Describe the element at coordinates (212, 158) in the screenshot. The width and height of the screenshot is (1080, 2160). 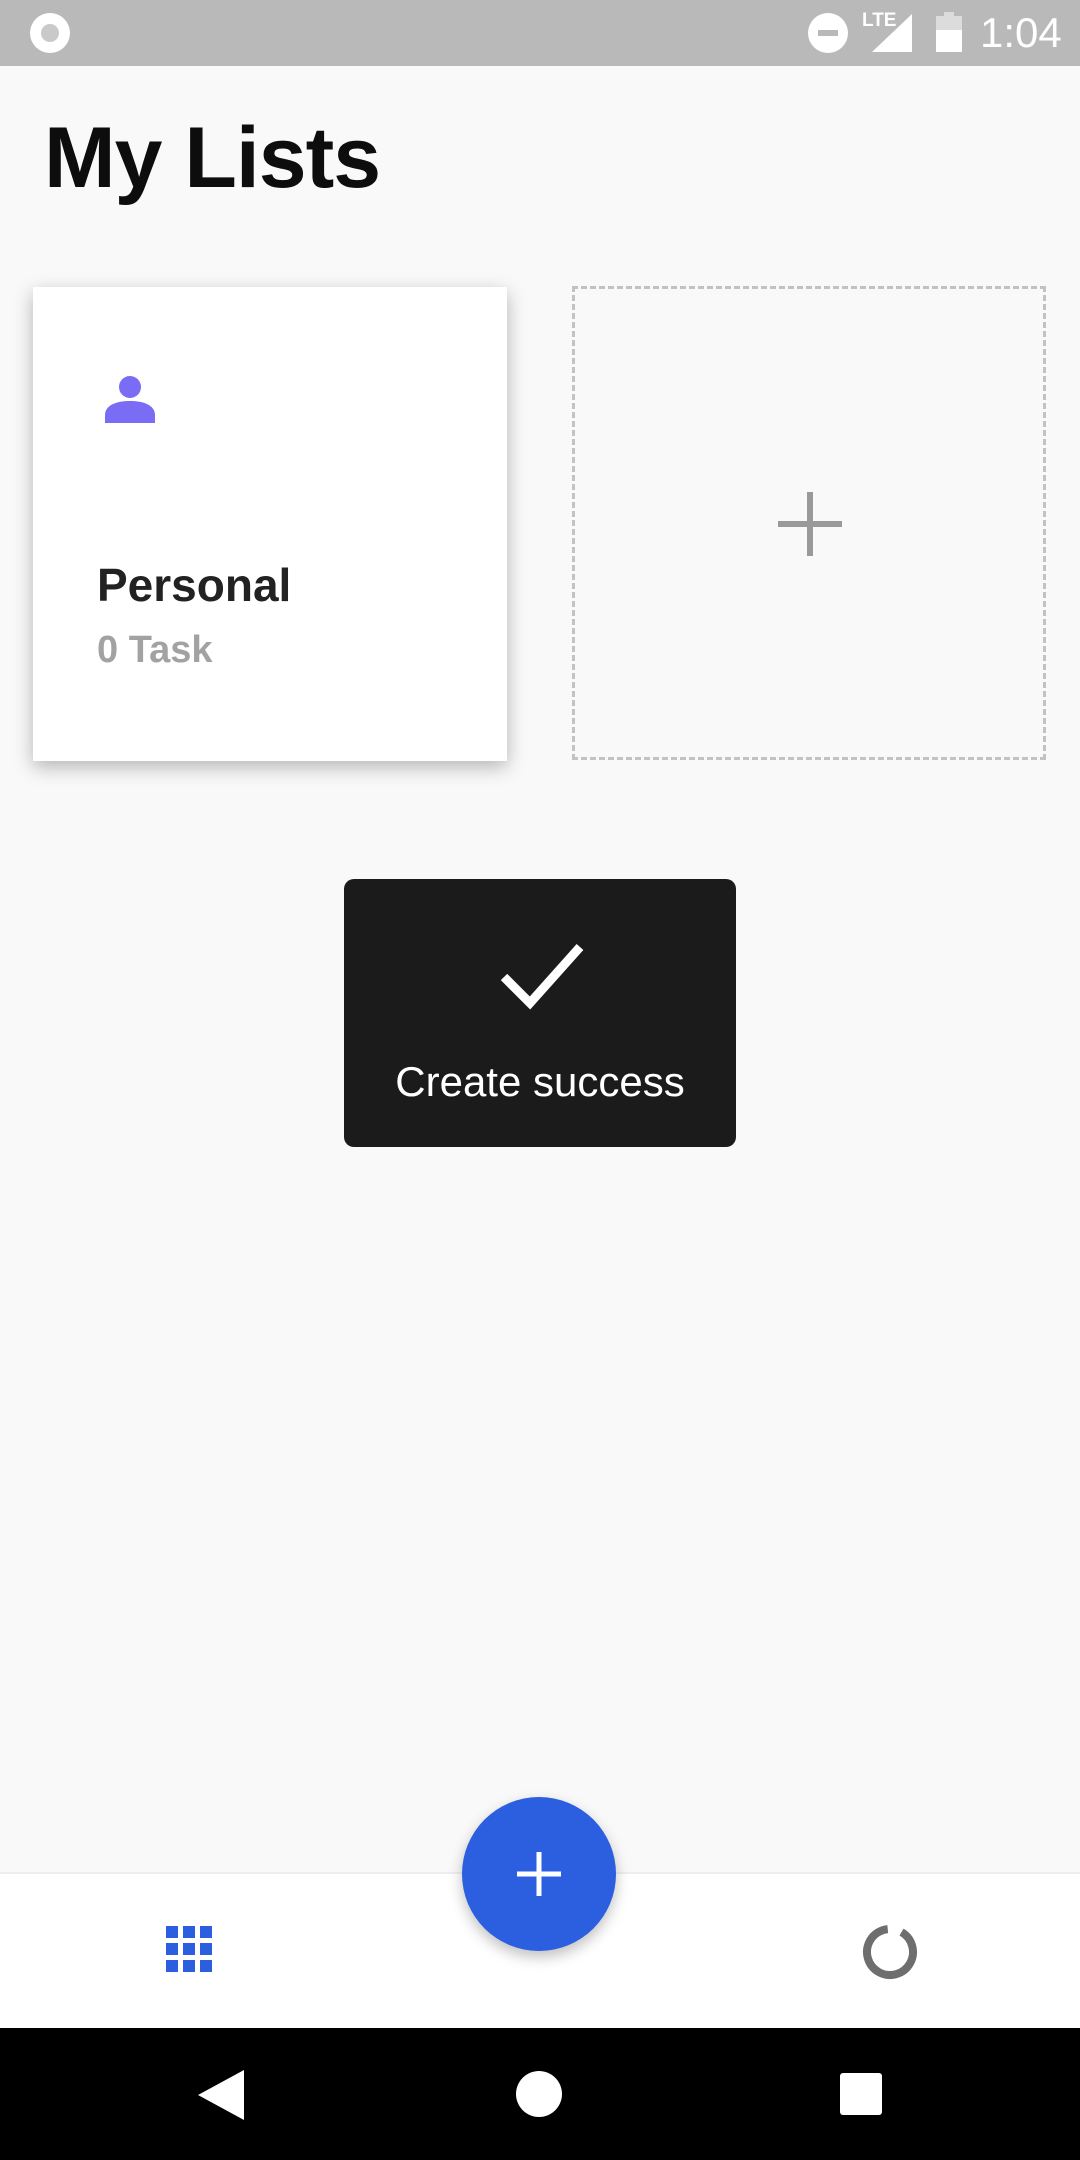
I see `page-title: My Lists` at that location.